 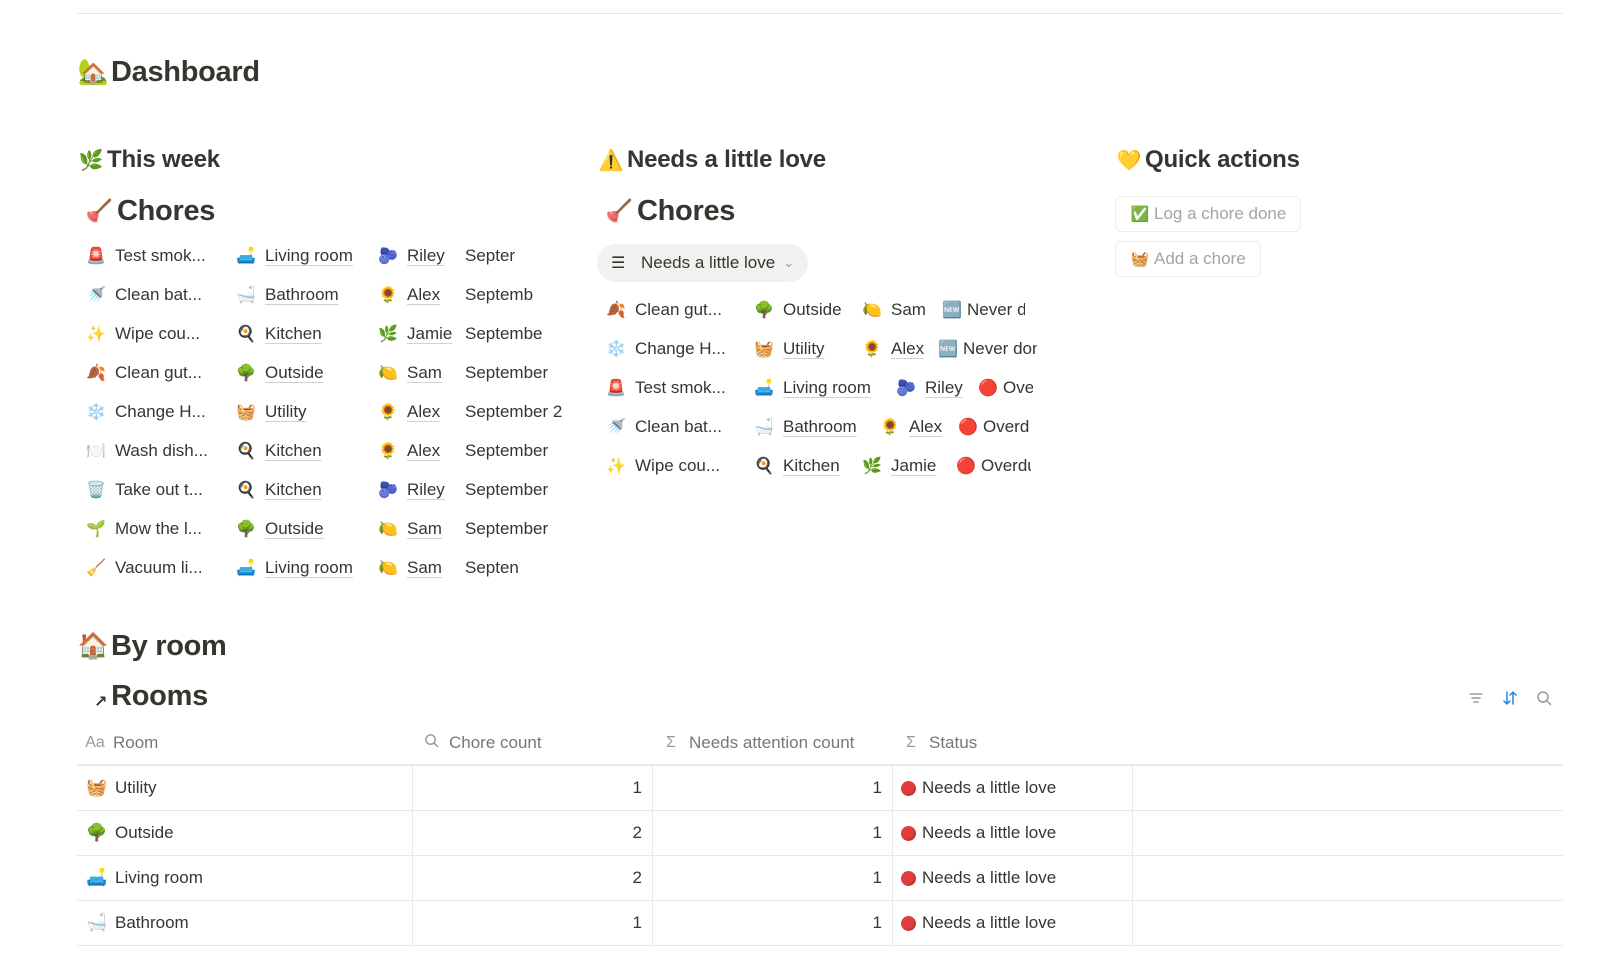 What do you see at coordinates (245, 743) in the screenshot?
I see `column-header-room: Aa Room` at bounding box center [245, 743].